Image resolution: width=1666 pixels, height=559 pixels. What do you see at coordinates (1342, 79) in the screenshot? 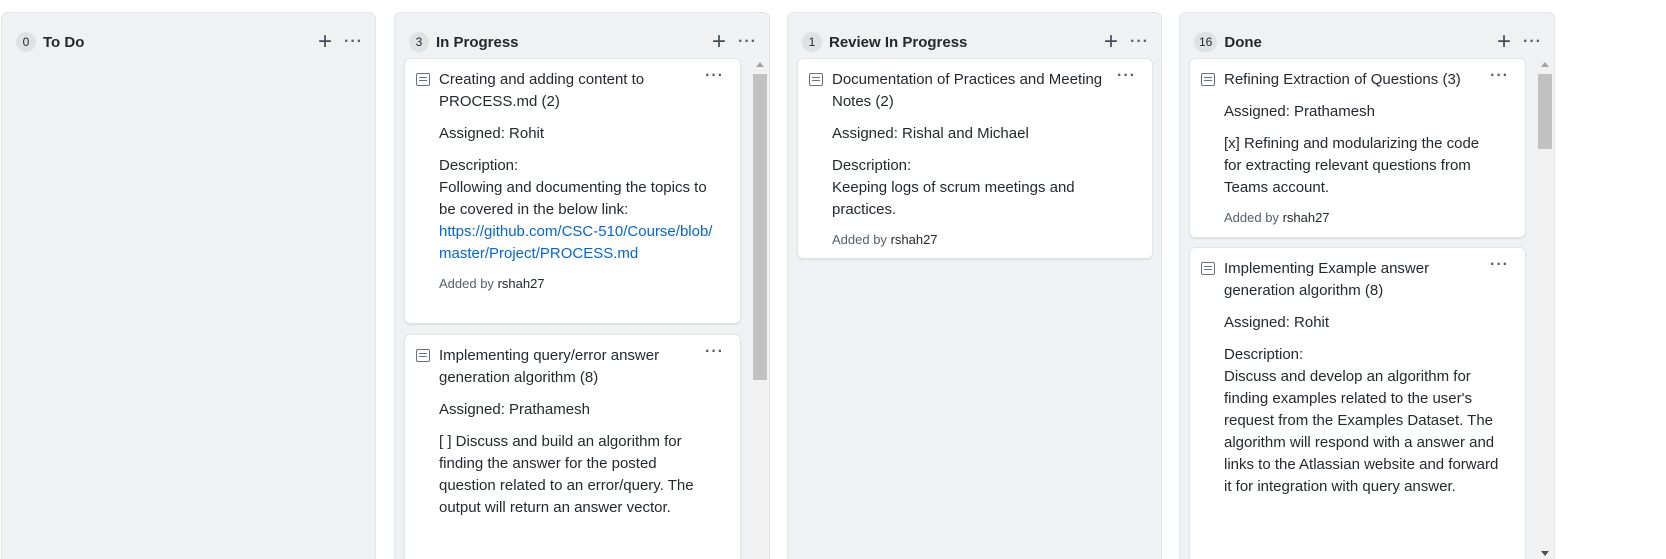
I see `card-title: Refining Extraction of Questions (3)` at bounding box center [1342, 79].